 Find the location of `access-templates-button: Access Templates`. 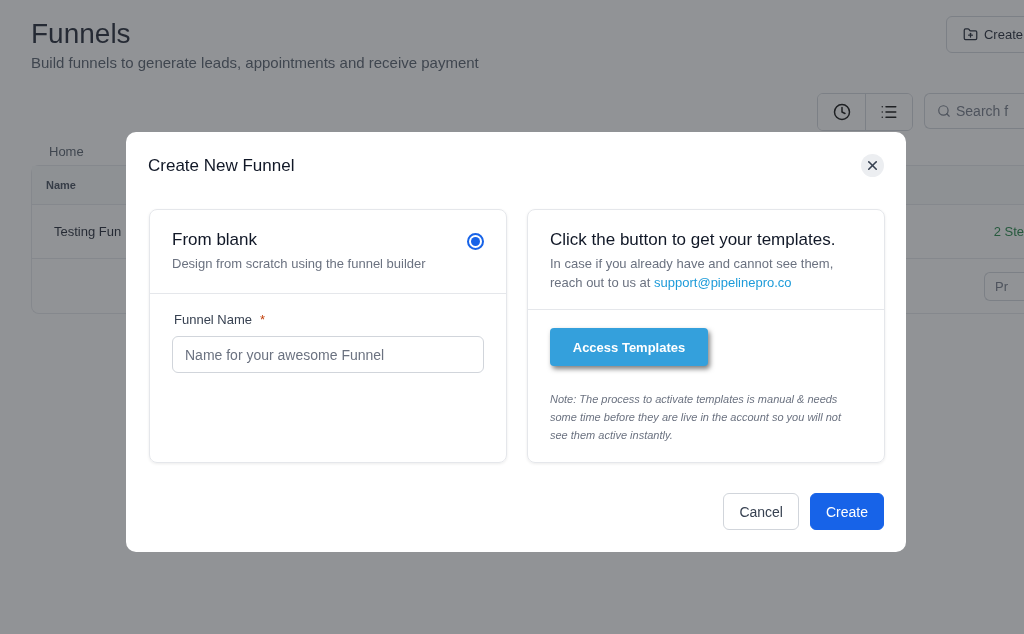

access-templates-button: Access Templates is located at coordinates (629, 347).